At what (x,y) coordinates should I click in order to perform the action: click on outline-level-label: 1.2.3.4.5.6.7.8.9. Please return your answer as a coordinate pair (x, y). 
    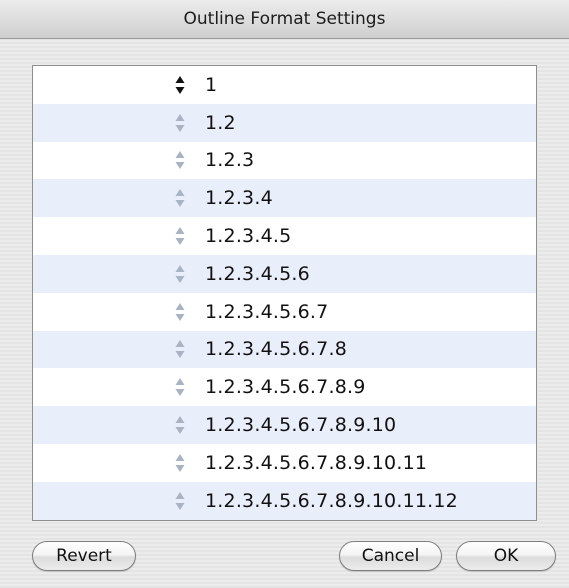
    Looking at the image, I should click on (285, 387).